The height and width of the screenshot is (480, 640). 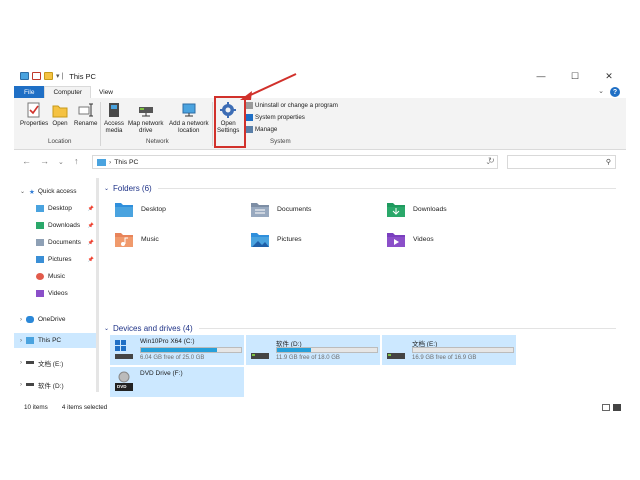 What do you see at coordinates (56, 225) in the screenshot?
I see `sidebar-item-downloads: Downloads 📌` at bounding box center [56, 225].